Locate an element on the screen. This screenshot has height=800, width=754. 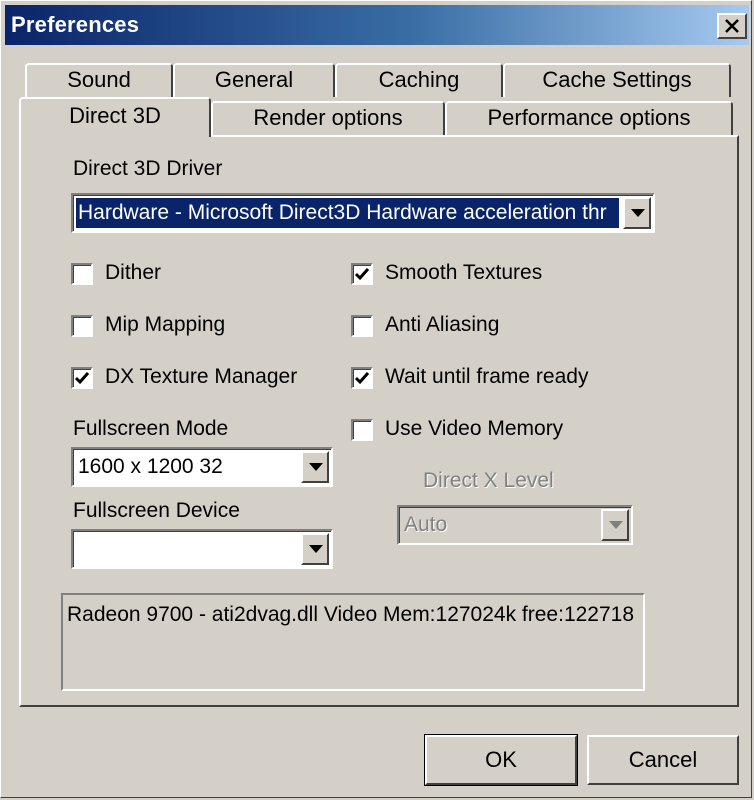
tab-caching: Caching is located at coordinates (419, 80).